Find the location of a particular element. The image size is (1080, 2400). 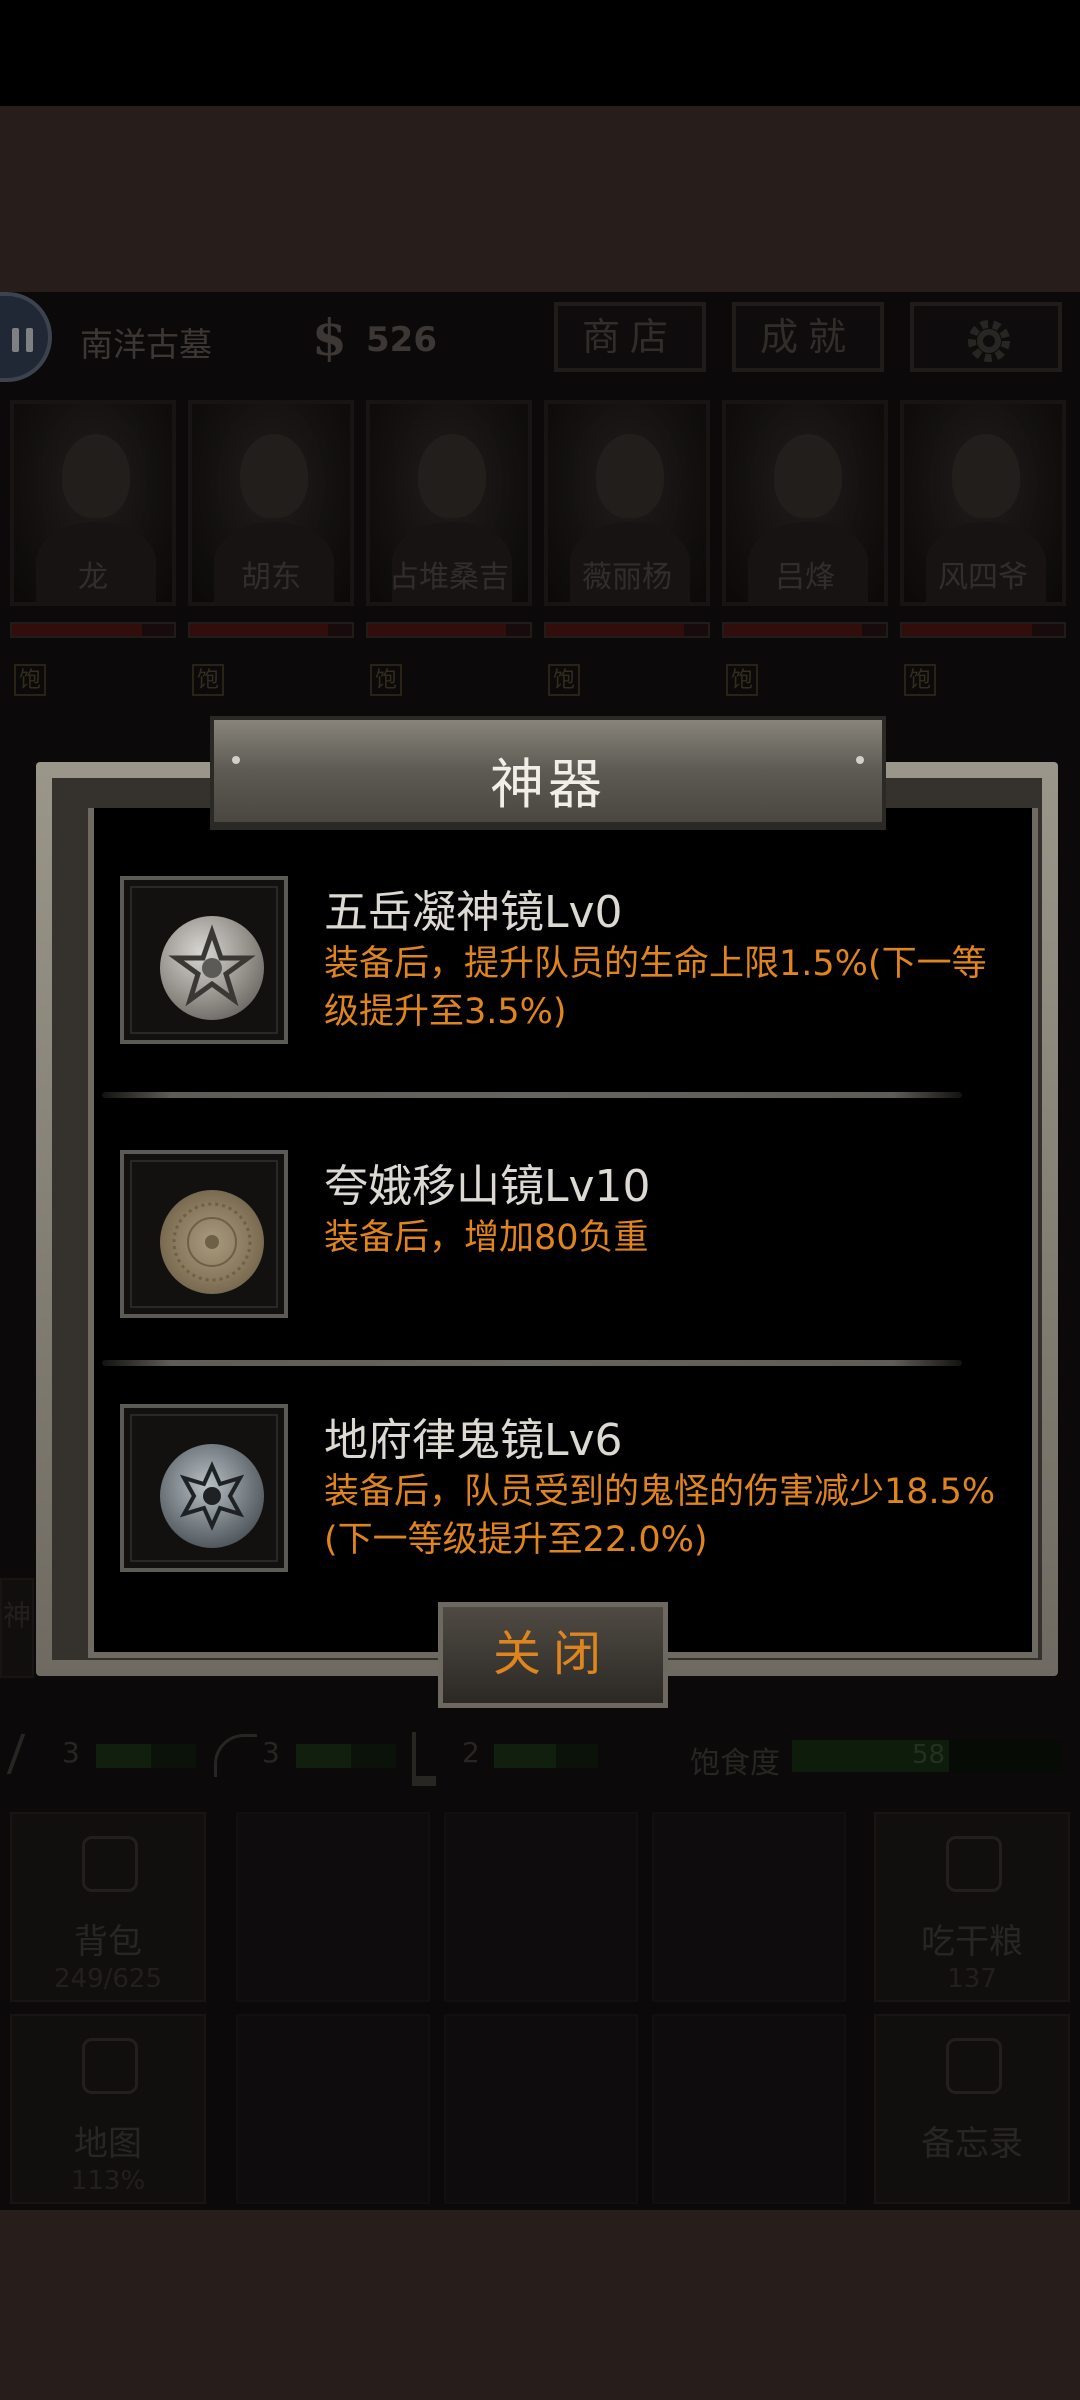

move-right-tile is located at coordinates (749, 2109).